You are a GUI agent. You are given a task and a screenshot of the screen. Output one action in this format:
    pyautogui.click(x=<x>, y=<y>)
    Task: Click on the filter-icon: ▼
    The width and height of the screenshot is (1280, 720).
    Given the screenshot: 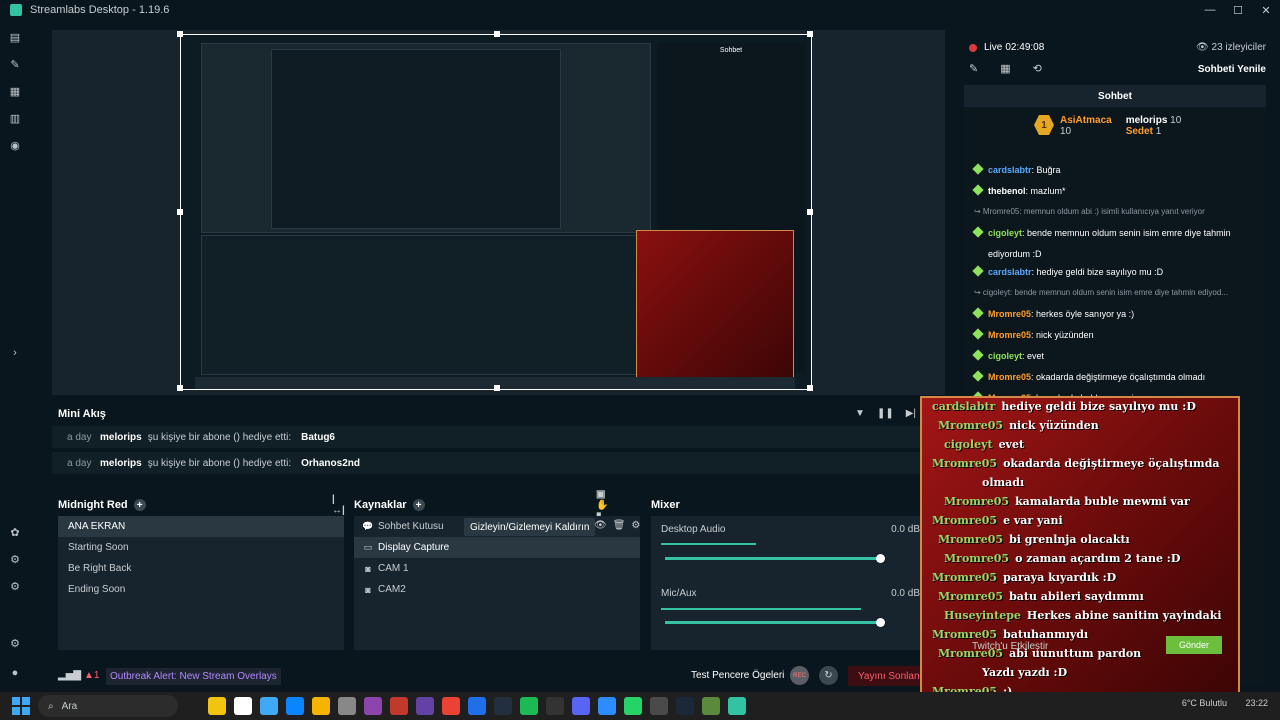 What is the action you would take?
    pyautogui.click(x=860, y=413)
    